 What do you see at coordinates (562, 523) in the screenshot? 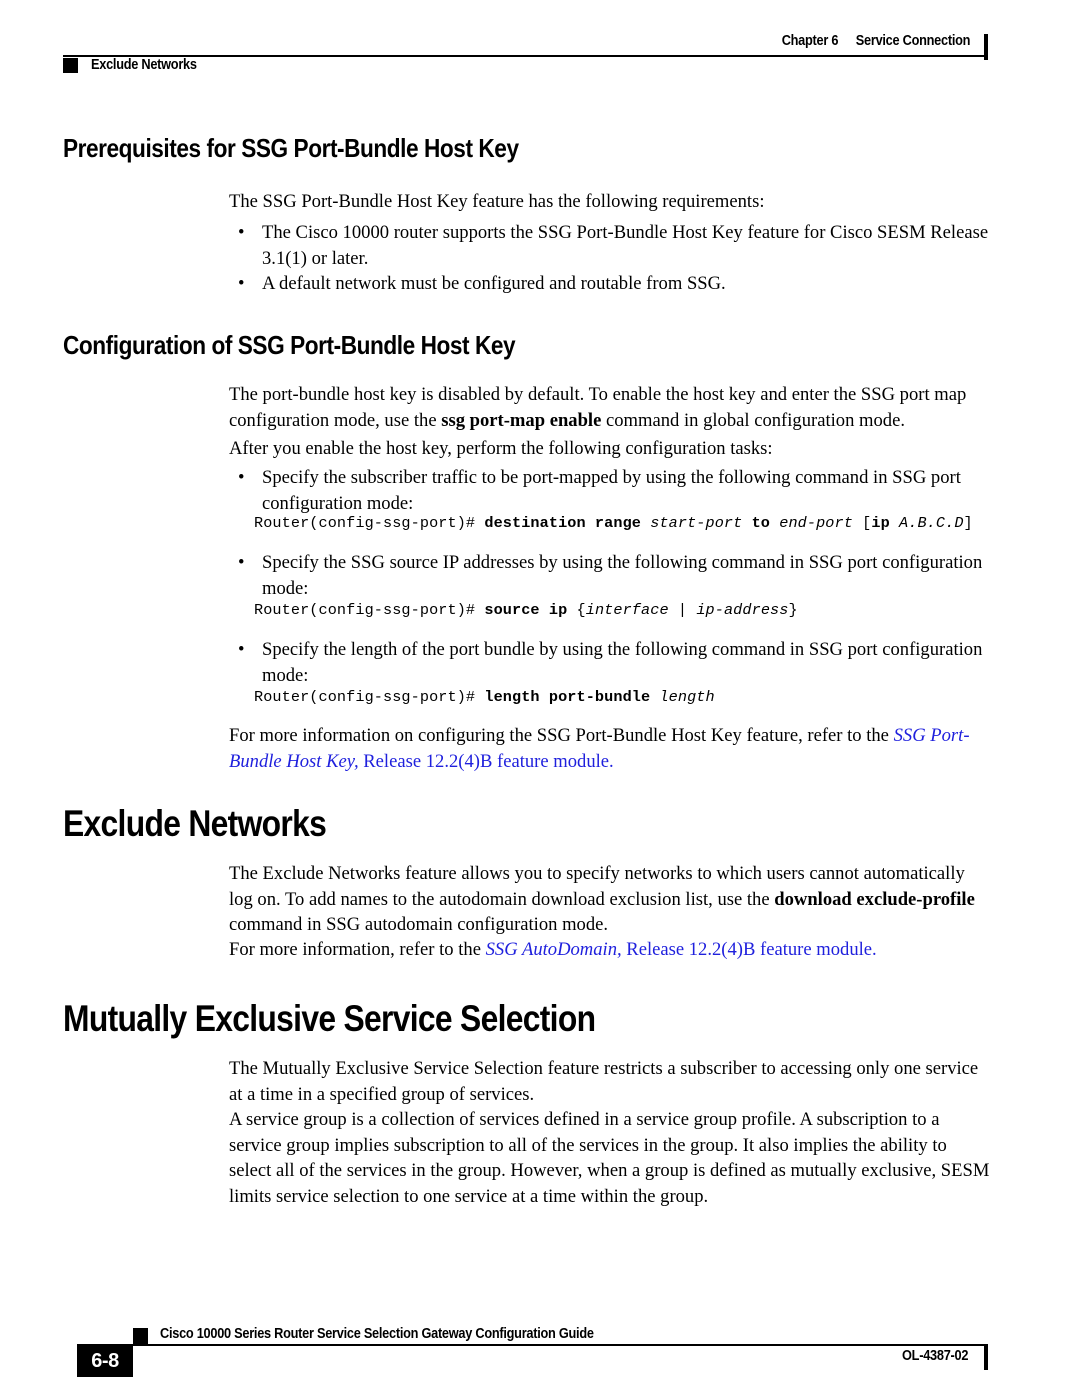
I see `cli-keyword: destination range` at bounding box center [562, 523].